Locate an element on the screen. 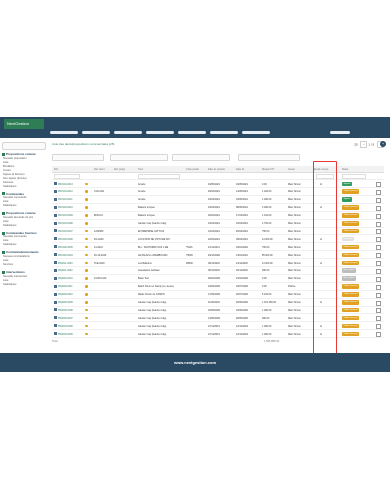 The height and width of the screenshot is (484, 390). thirdparty-link: LE PALAIS LUXEMBOURG is located at coordinates (152, 255).